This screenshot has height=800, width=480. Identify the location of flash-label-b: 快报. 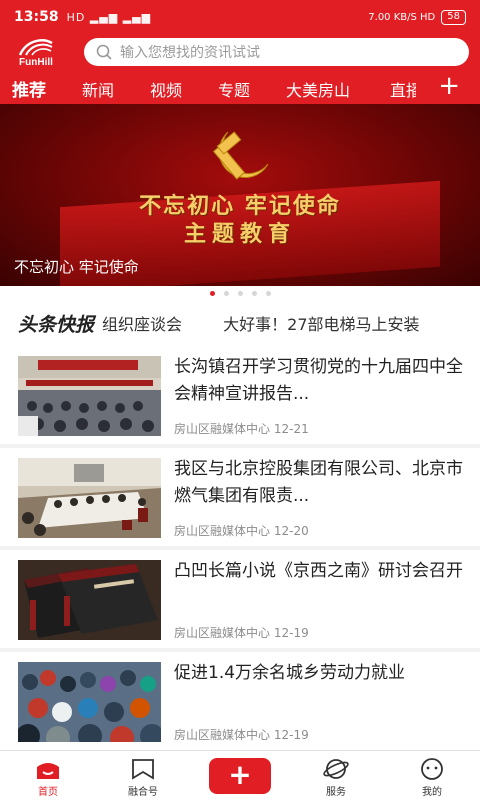
(75, 324).